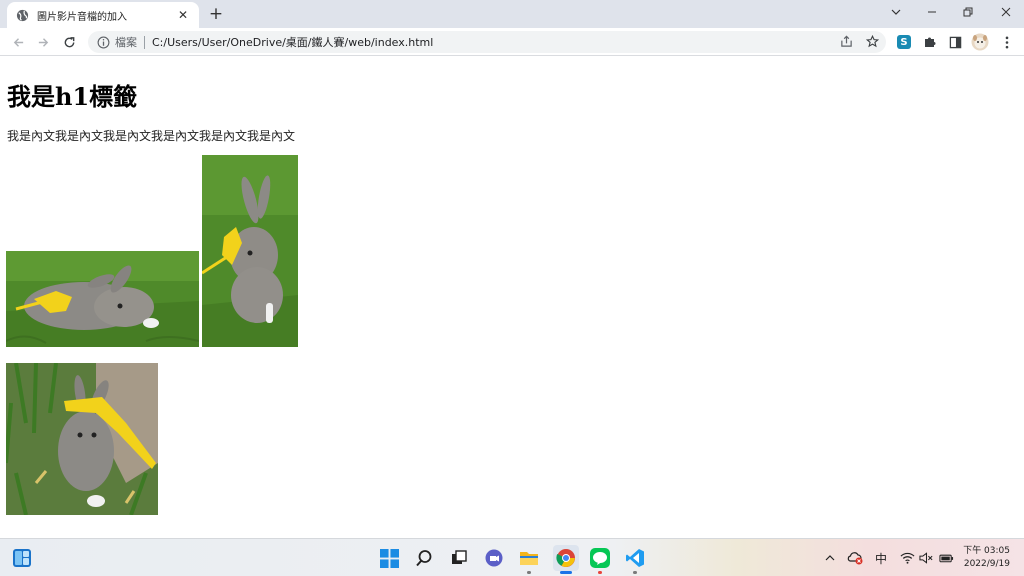 This screenshot has height=576, width=1024. I want to click on search-icon, so click(424, 558).